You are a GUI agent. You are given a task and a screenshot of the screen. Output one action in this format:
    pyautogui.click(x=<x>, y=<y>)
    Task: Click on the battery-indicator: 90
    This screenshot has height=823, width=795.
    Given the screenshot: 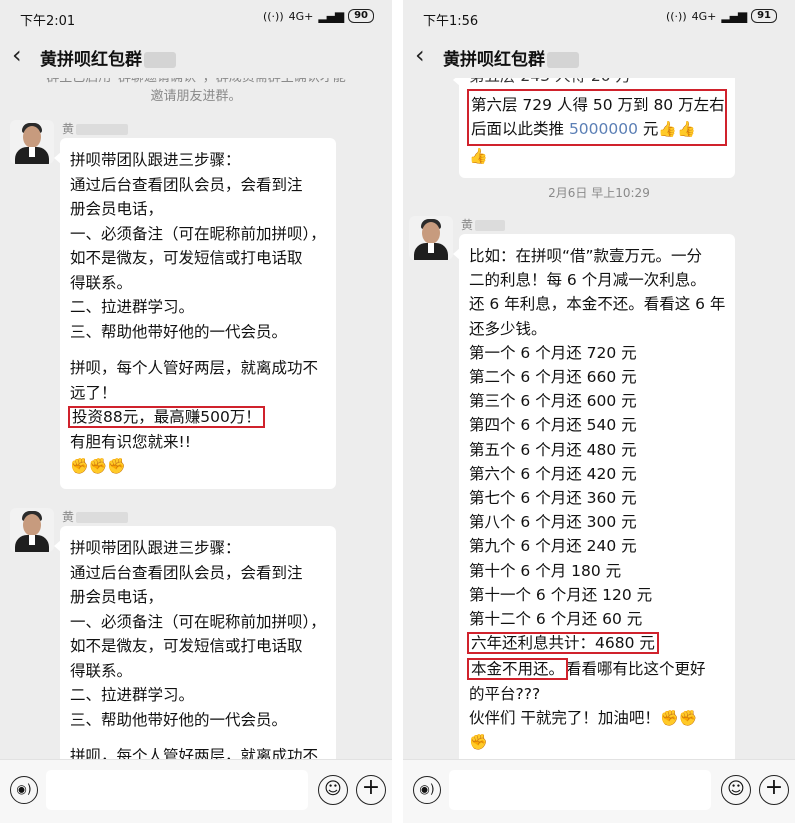 What is the action you would take?
    pyautogui.click(x=361, y=16)
    